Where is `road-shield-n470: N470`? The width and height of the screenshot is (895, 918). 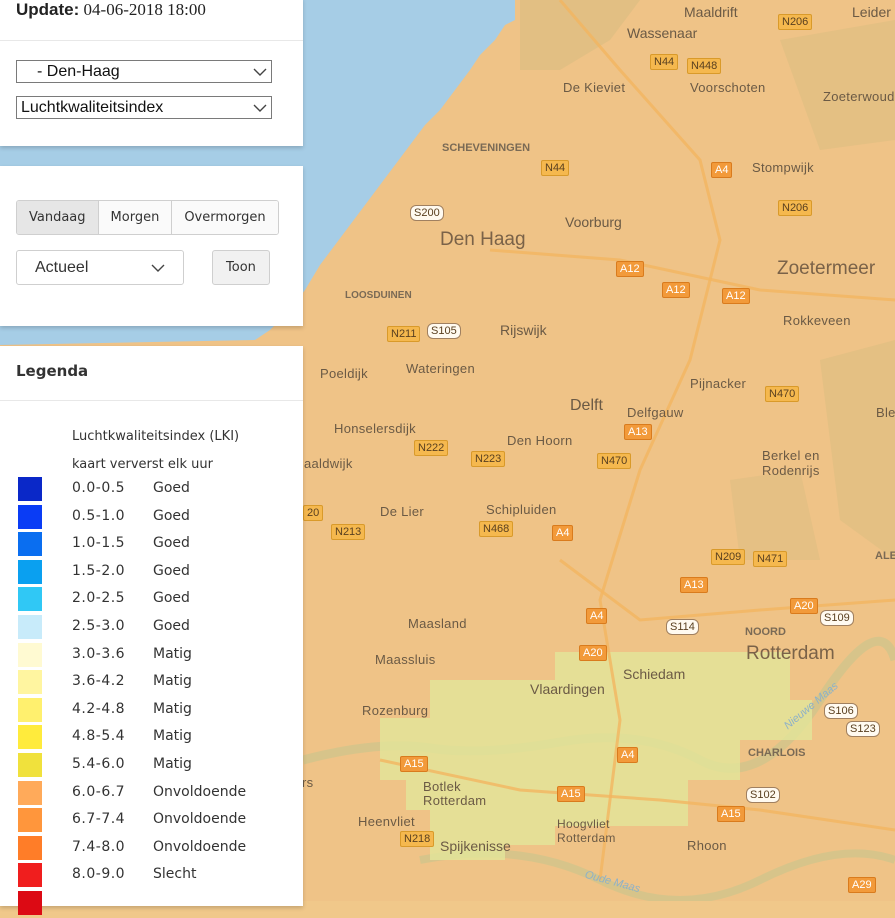 road-shield-n470: N470 is located at coordinates (782, 394).